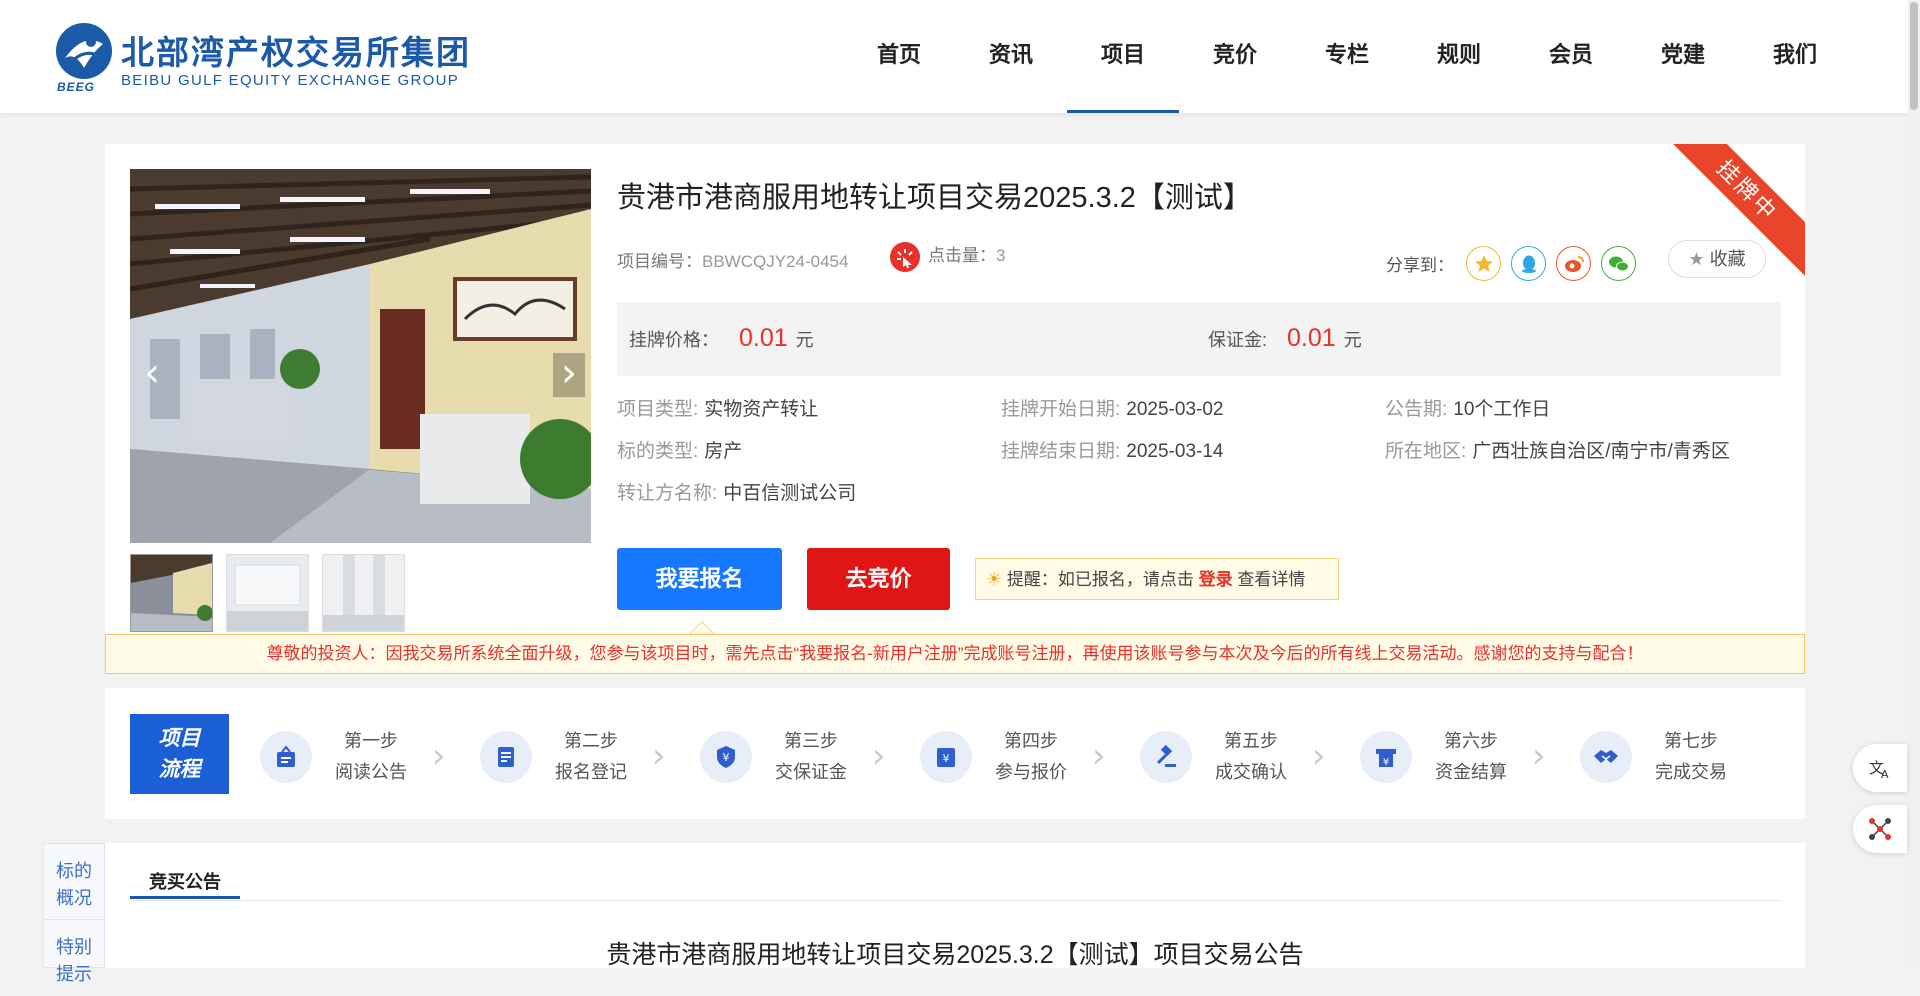 This screenshot has width=1920, height=996. Describe the element at coordinates (1420, 265) in the screenshot. I see `share-label: 分享到：` at that location.